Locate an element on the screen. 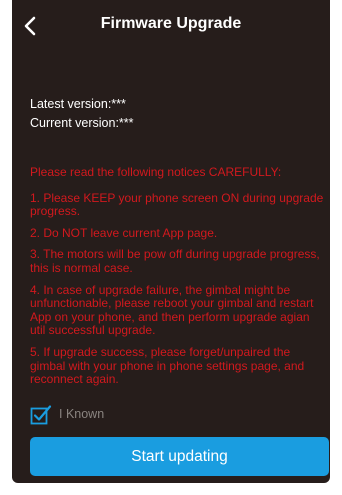 The width and height of the screenshot is (342, 495). acknowledge-checkbox is located at coordinates (41, 414).